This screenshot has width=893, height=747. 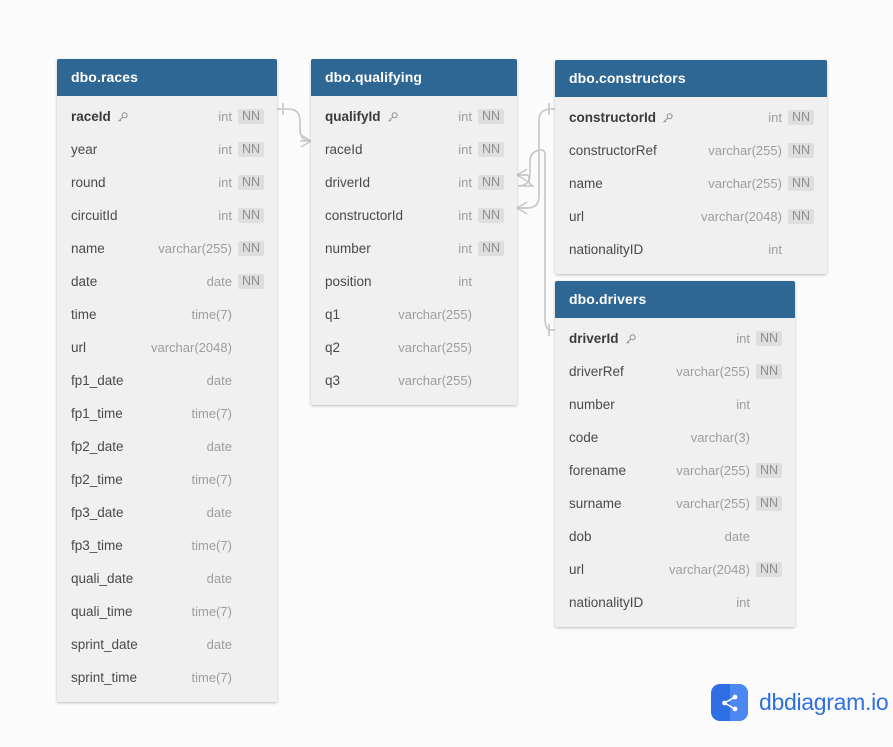 I want to click on field-name-label: qualifyId, so click(x=353, y=116).